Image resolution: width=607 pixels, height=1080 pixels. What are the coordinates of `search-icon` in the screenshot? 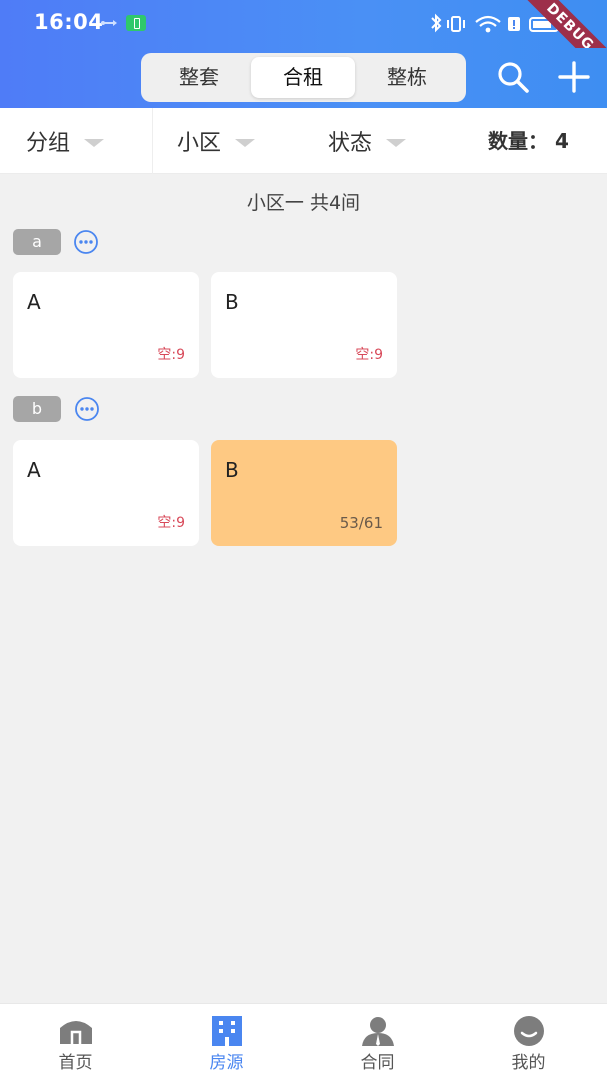 It's located at (513, 77).